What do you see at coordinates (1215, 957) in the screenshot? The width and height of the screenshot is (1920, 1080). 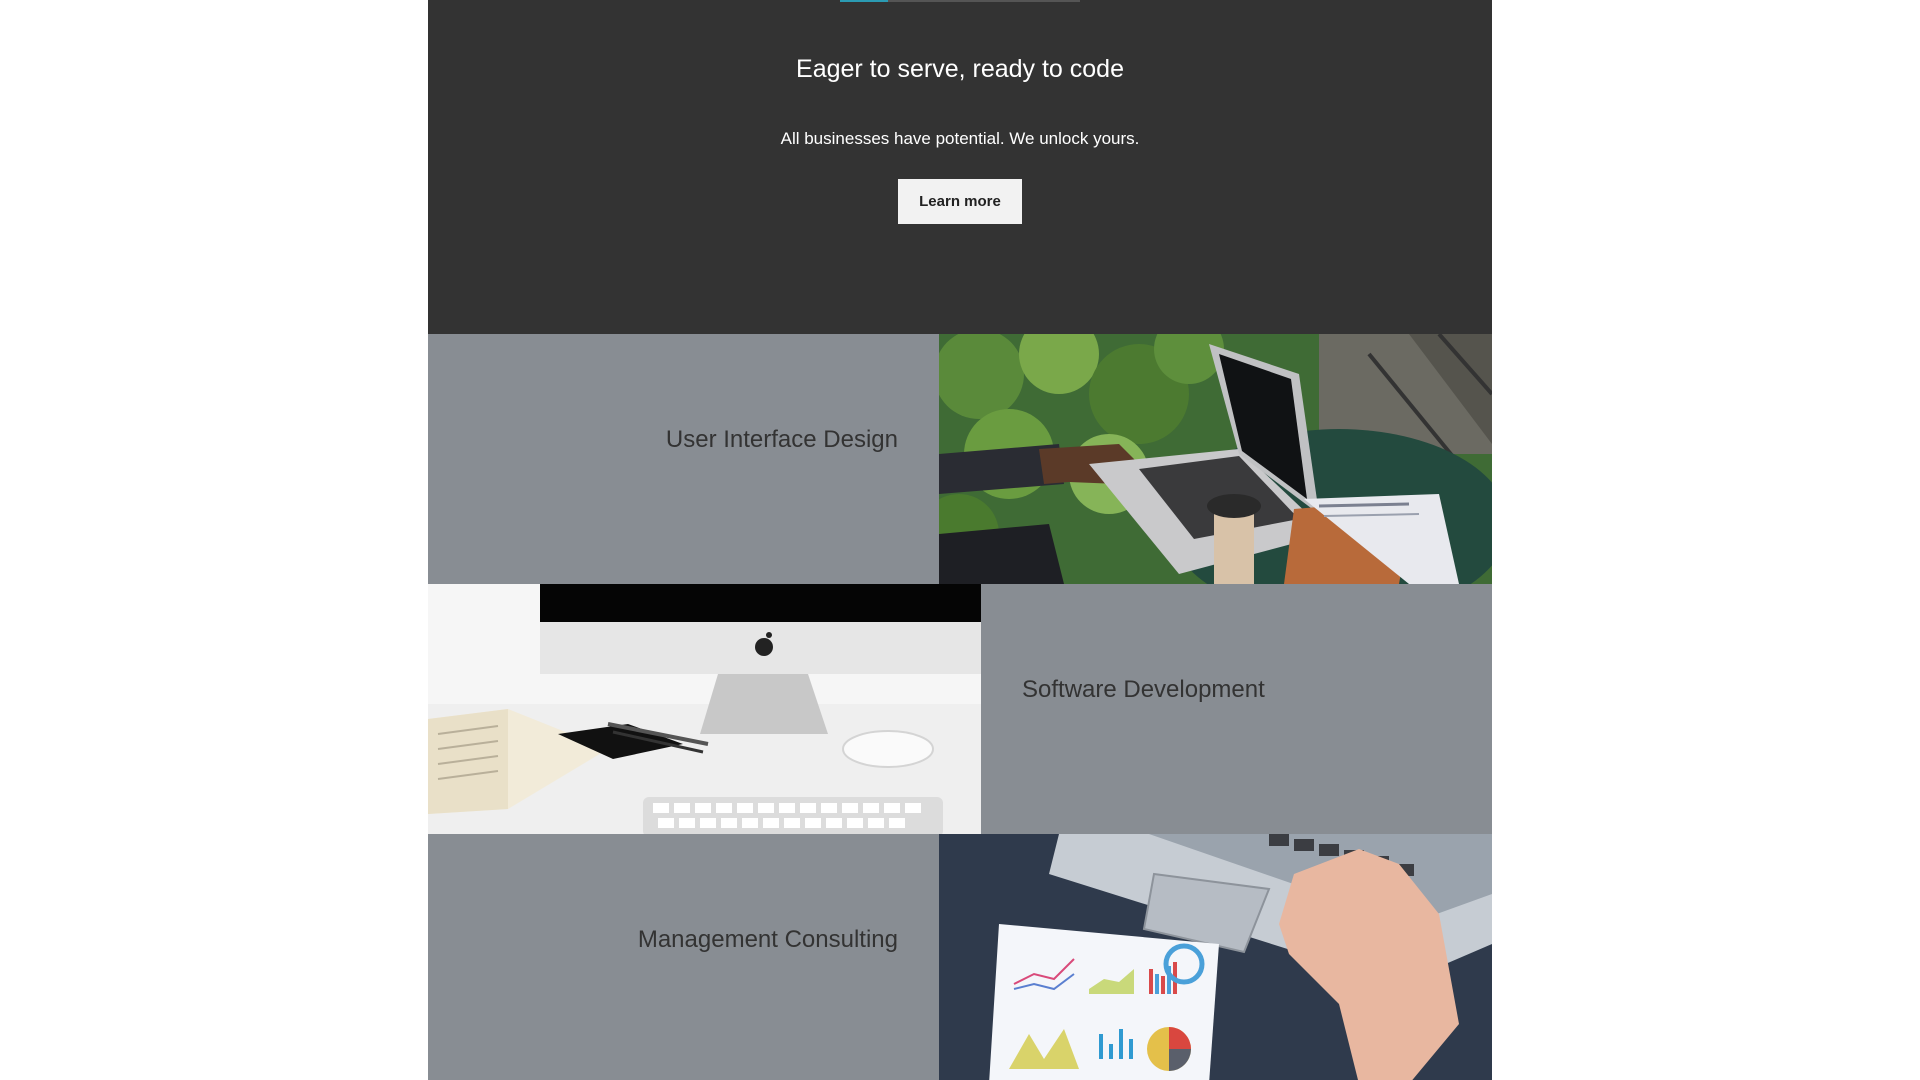 I see `laptop-charts-photo` at bounding box center [1215, 957].